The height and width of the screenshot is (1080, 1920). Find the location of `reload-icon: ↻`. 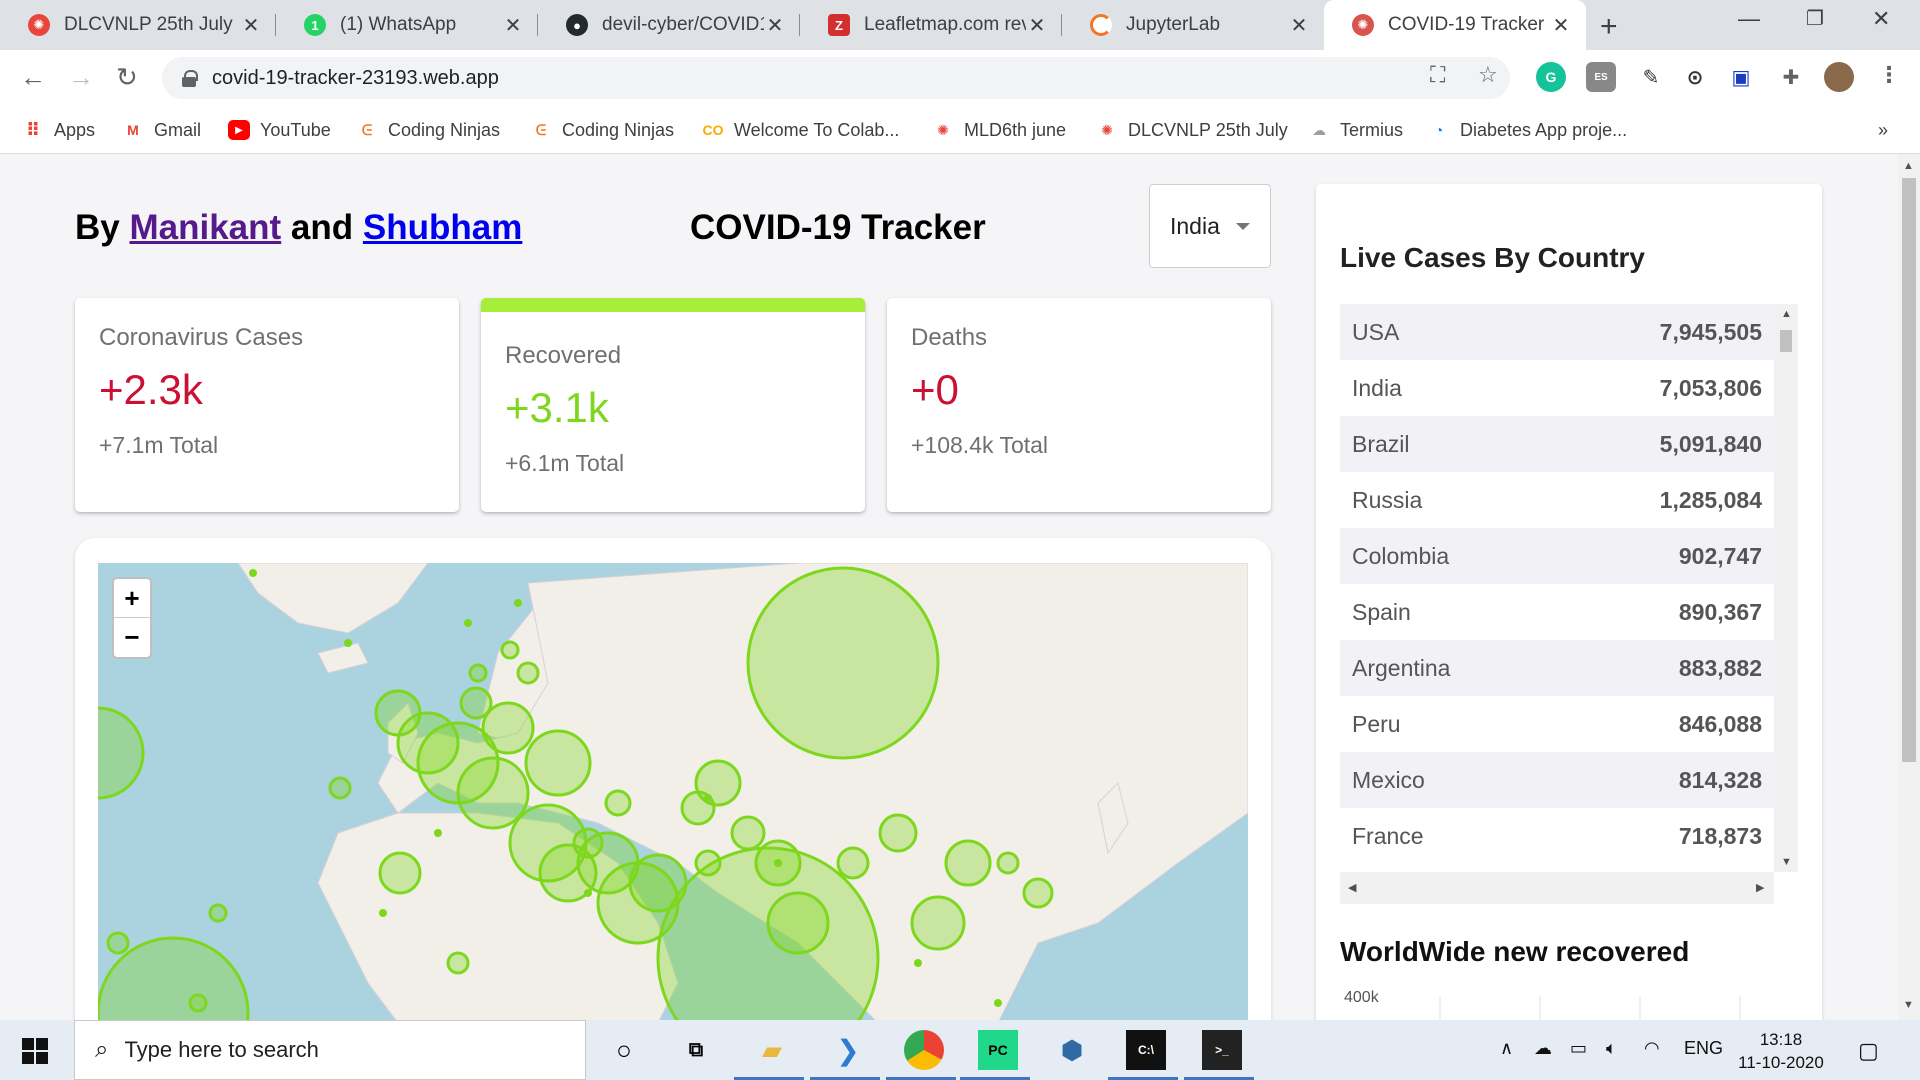

reload-icon: ↻ is located at coordinates (127, 77).